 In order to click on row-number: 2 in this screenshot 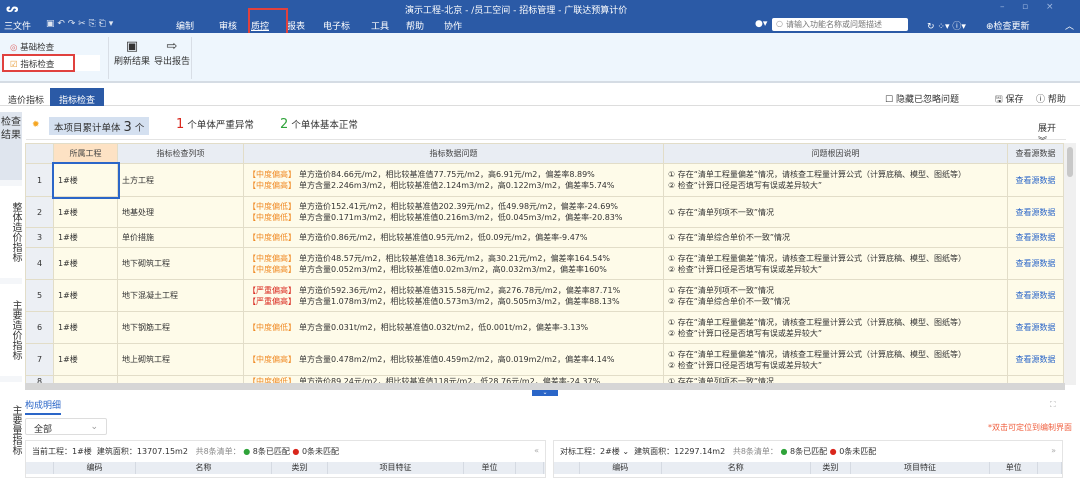, I will do `click(39, 212)`.